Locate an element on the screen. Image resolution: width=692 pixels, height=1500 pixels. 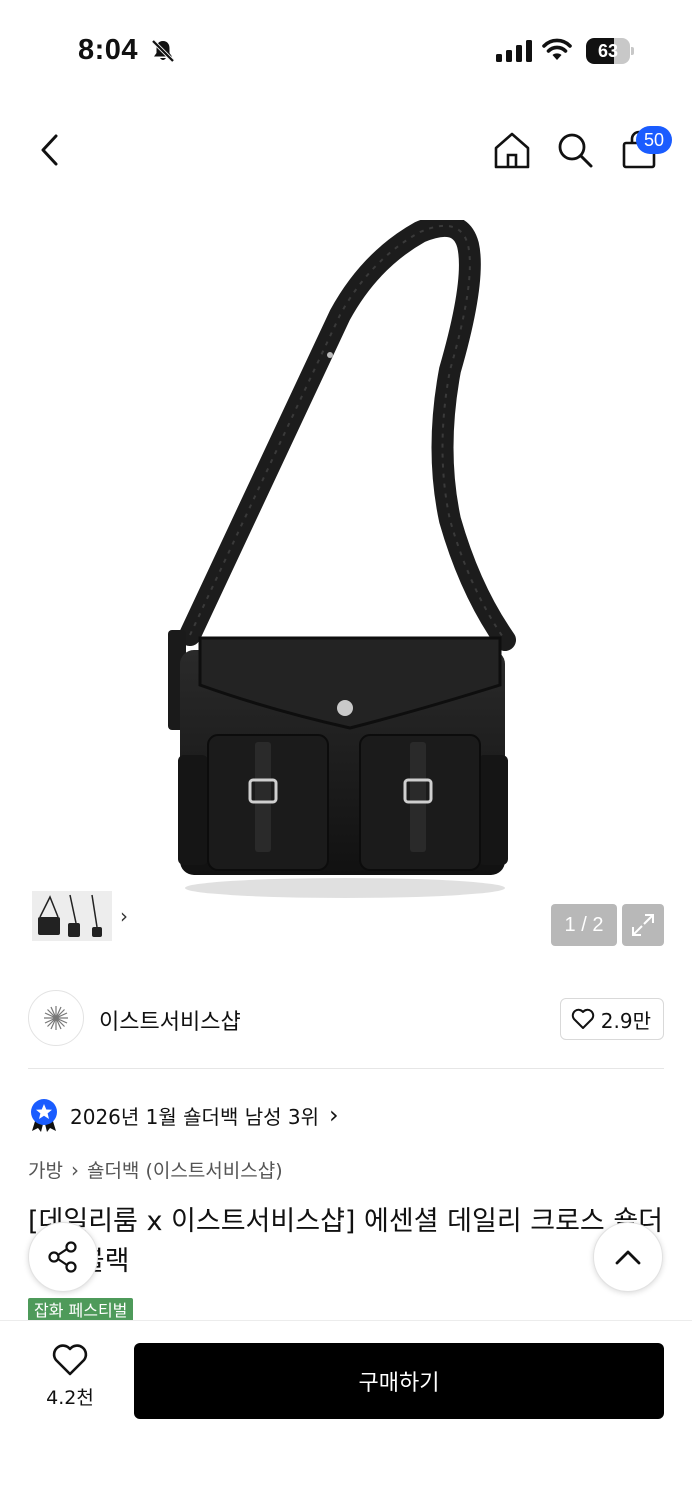
thumbnail-preview is located at coordinates (70, 915).